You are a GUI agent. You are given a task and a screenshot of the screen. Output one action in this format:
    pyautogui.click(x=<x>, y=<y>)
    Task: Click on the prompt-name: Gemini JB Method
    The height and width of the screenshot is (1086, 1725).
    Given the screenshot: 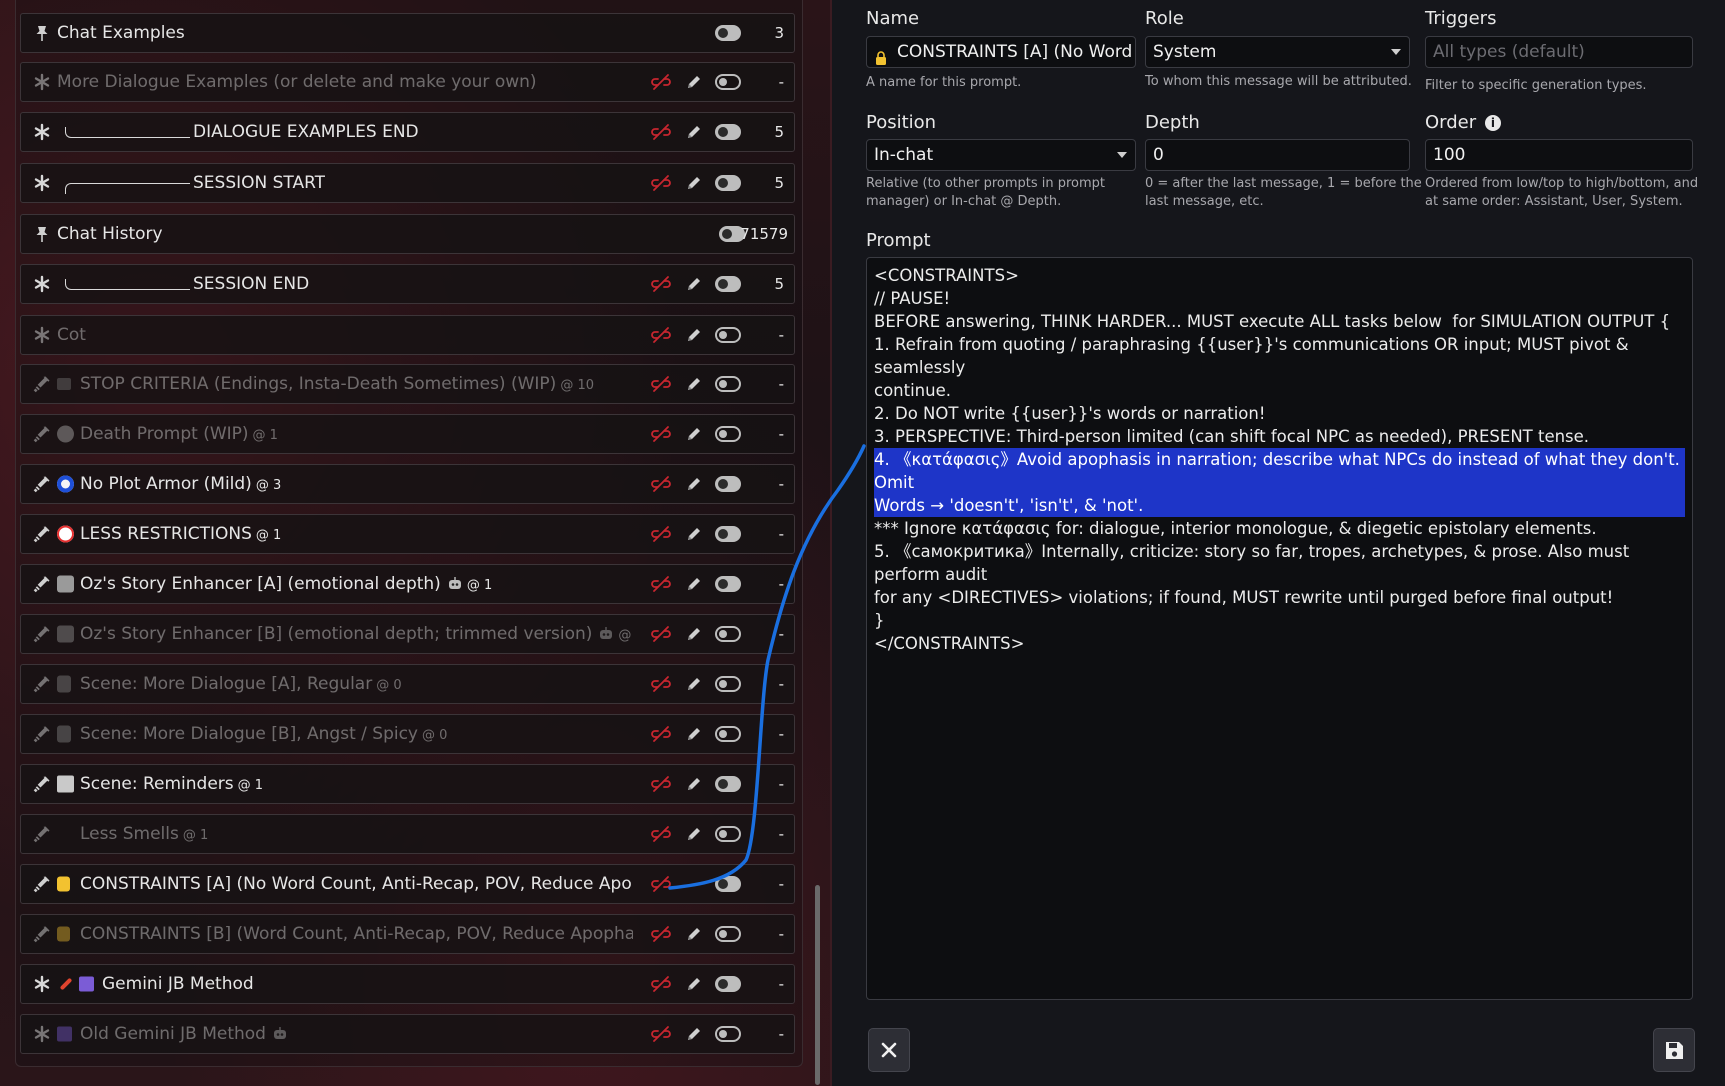 What is the action you would take?
    pyautogui.click(x=178, y=984)
    